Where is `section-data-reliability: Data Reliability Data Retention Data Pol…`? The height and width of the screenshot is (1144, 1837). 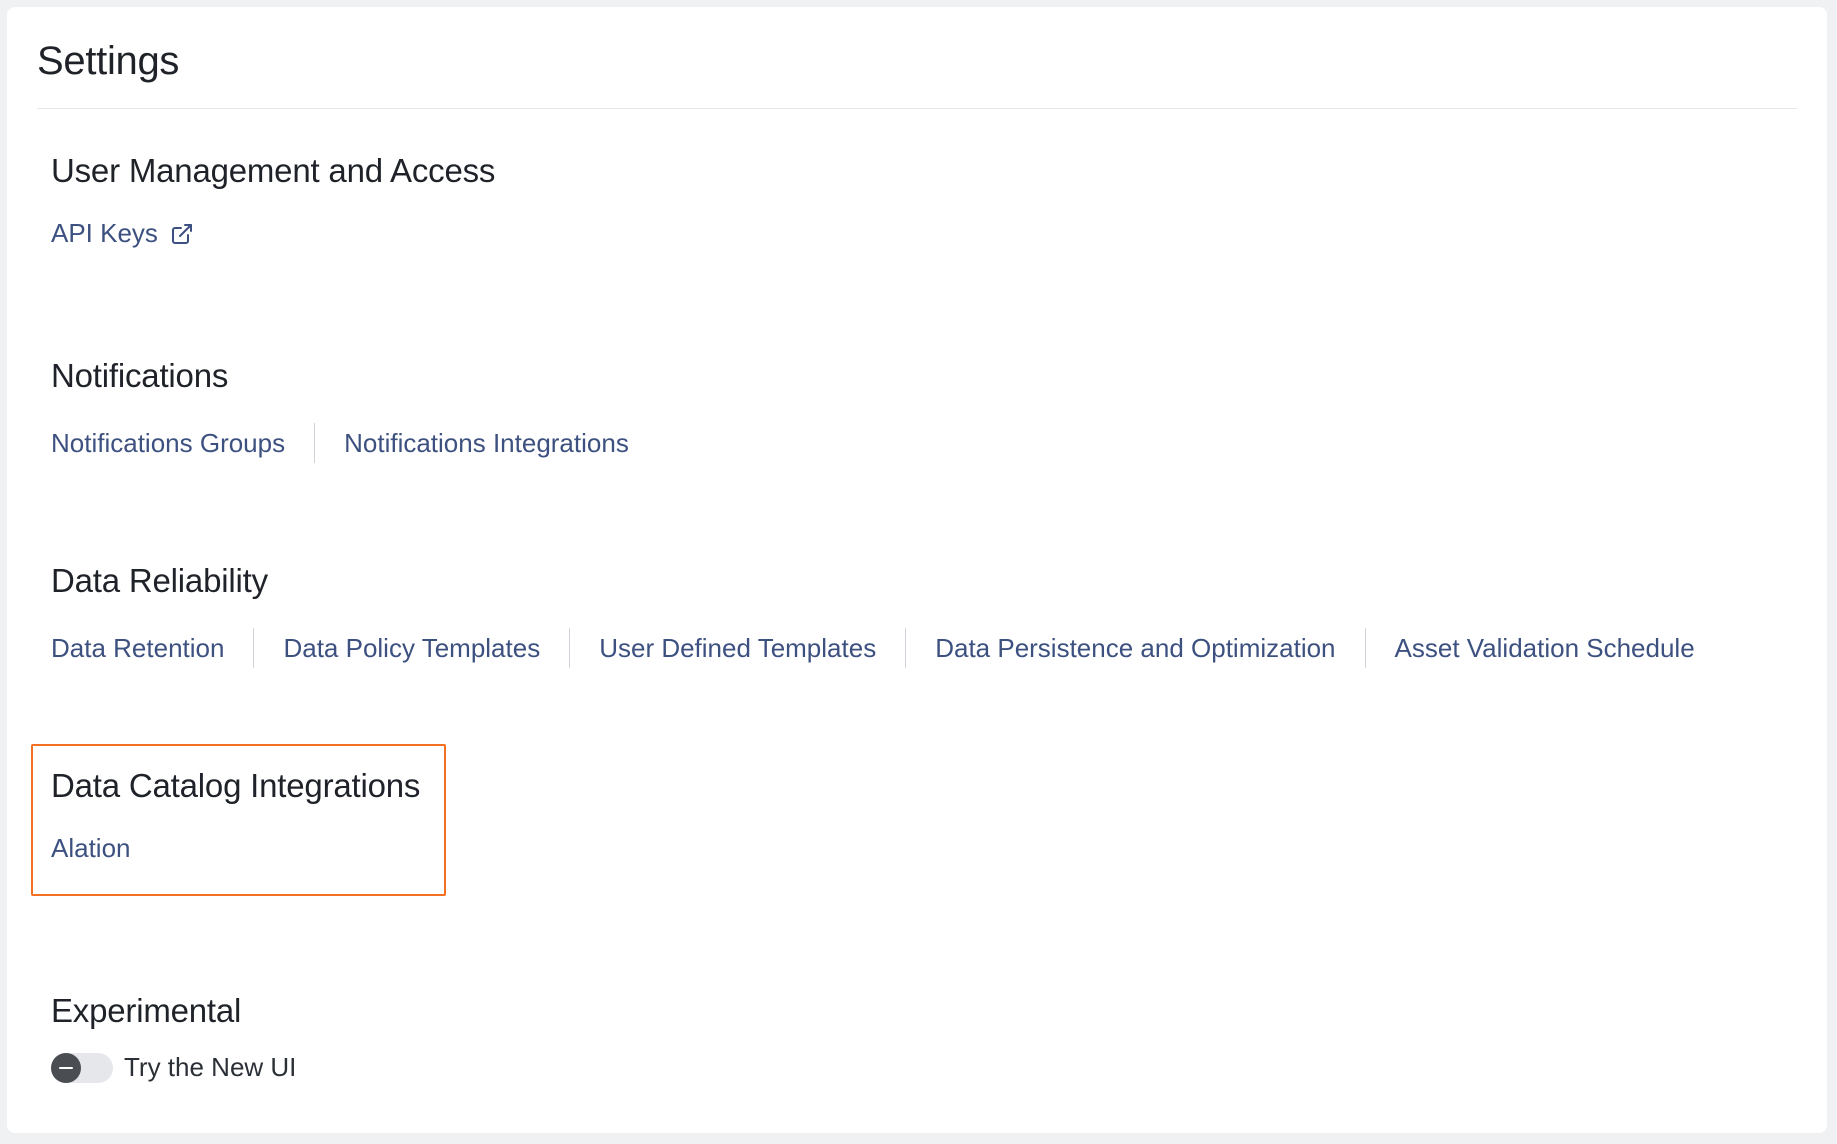
section-data-reliability: Data Reliability Data Retention Data Pol… is located at coordinates (873, 615).